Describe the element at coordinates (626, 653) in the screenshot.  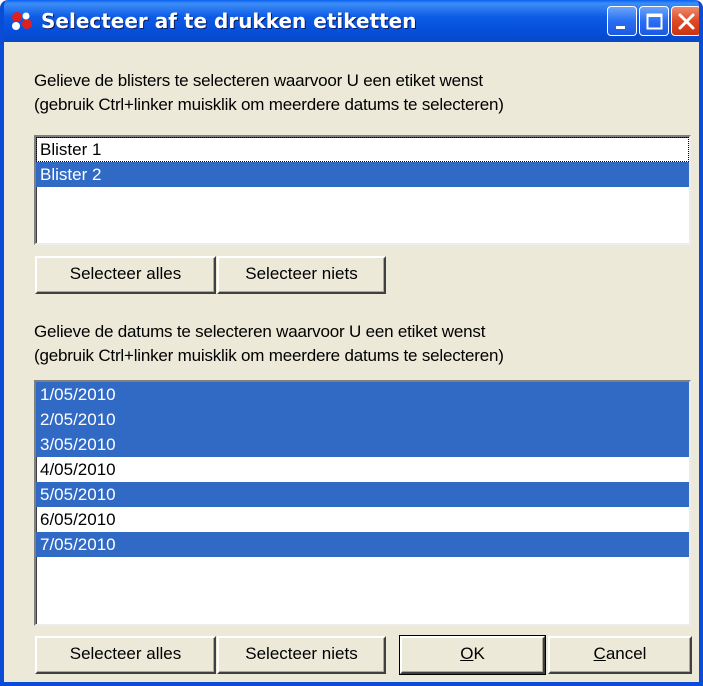
I see `cancel-label-rest: ancel` at that location.